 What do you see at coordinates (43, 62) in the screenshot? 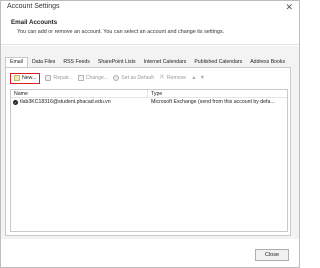
I see `tab-data-files: Data Files` at bounding box center [43, 62].